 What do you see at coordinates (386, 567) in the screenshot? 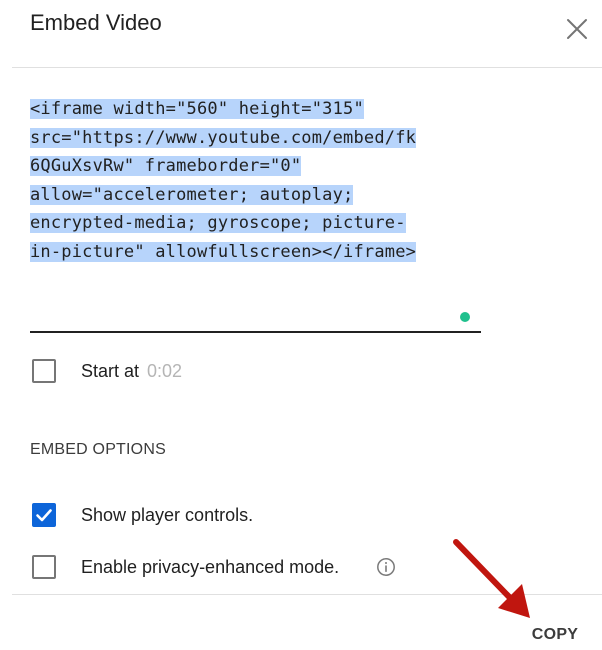
I see `info-icon` at bounding box center [386, 567].